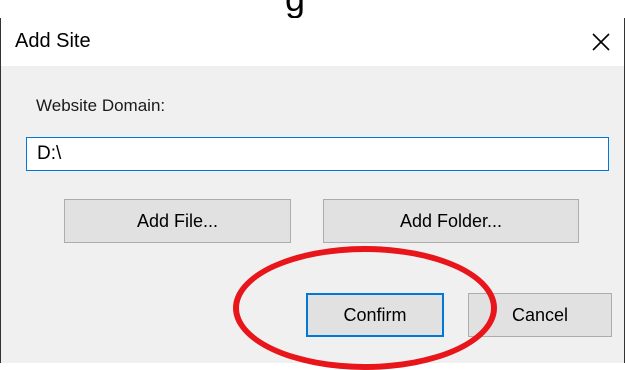 Image resolution: width=625 pixels, height=370 pixels. Describe the element at coordinates (317, 154) in the screenshot. I see `website-domain-input` at that location.